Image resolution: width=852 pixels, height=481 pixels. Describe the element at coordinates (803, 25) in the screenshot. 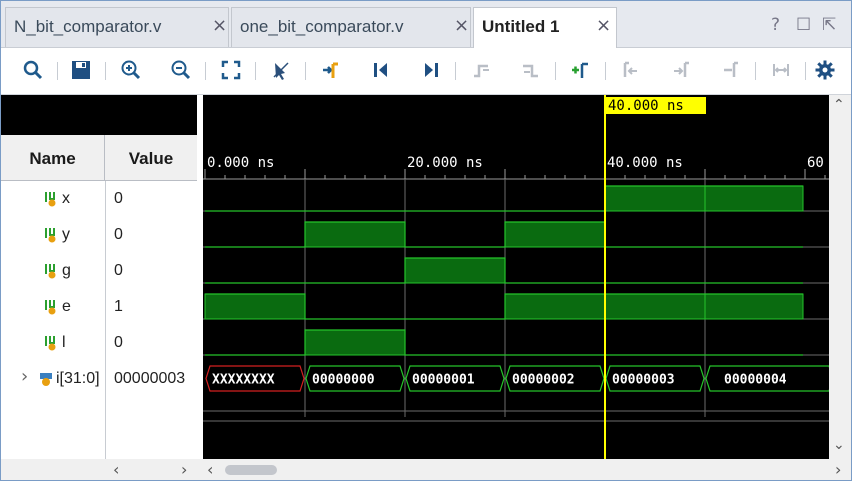

I see `maximize-icon: ☐` at that location.